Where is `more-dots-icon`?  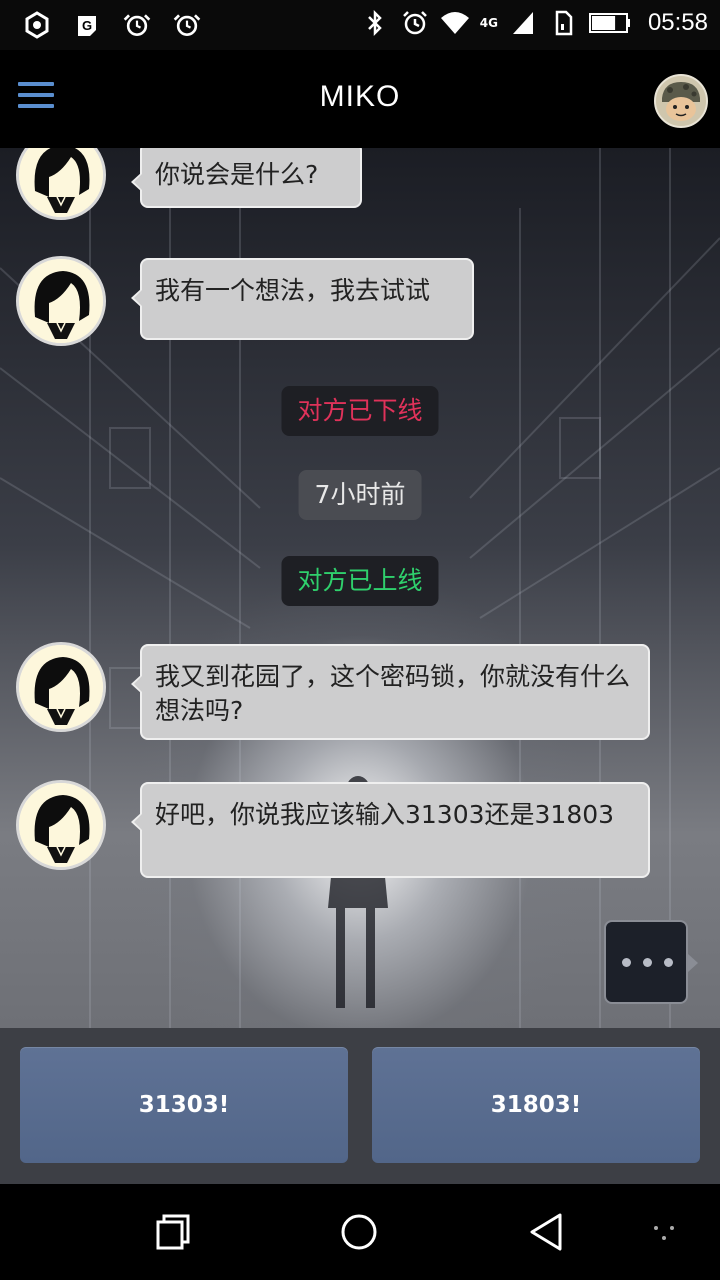
more-dots-icon is located at coordinates (666, 1232).